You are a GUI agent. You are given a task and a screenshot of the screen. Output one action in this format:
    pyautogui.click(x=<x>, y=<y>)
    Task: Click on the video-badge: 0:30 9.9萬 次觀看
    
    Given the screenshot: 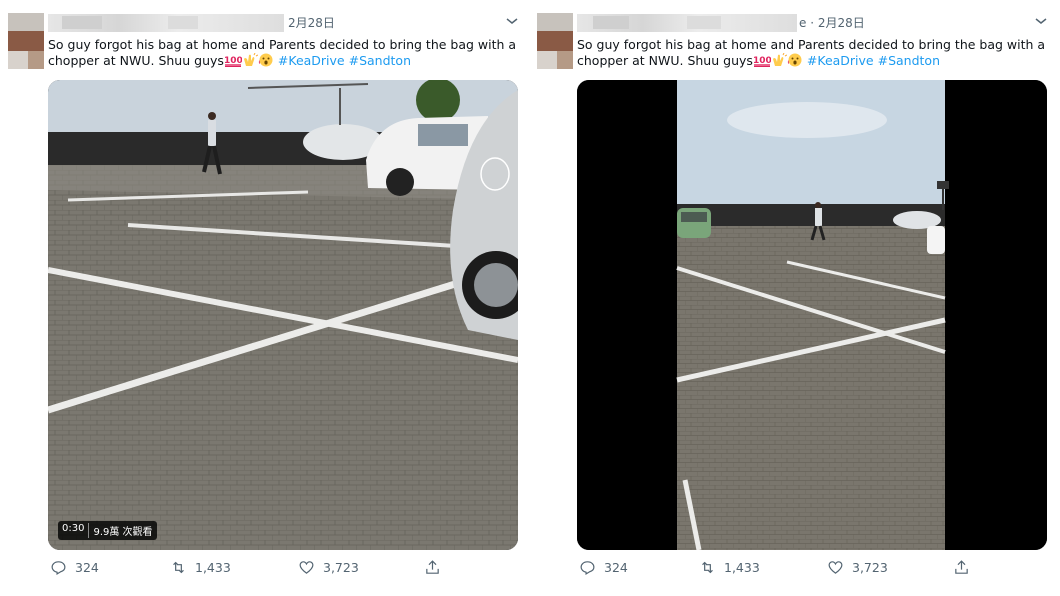 What is the action you would take?
    pyautogui.click(x=107, y=530)
    